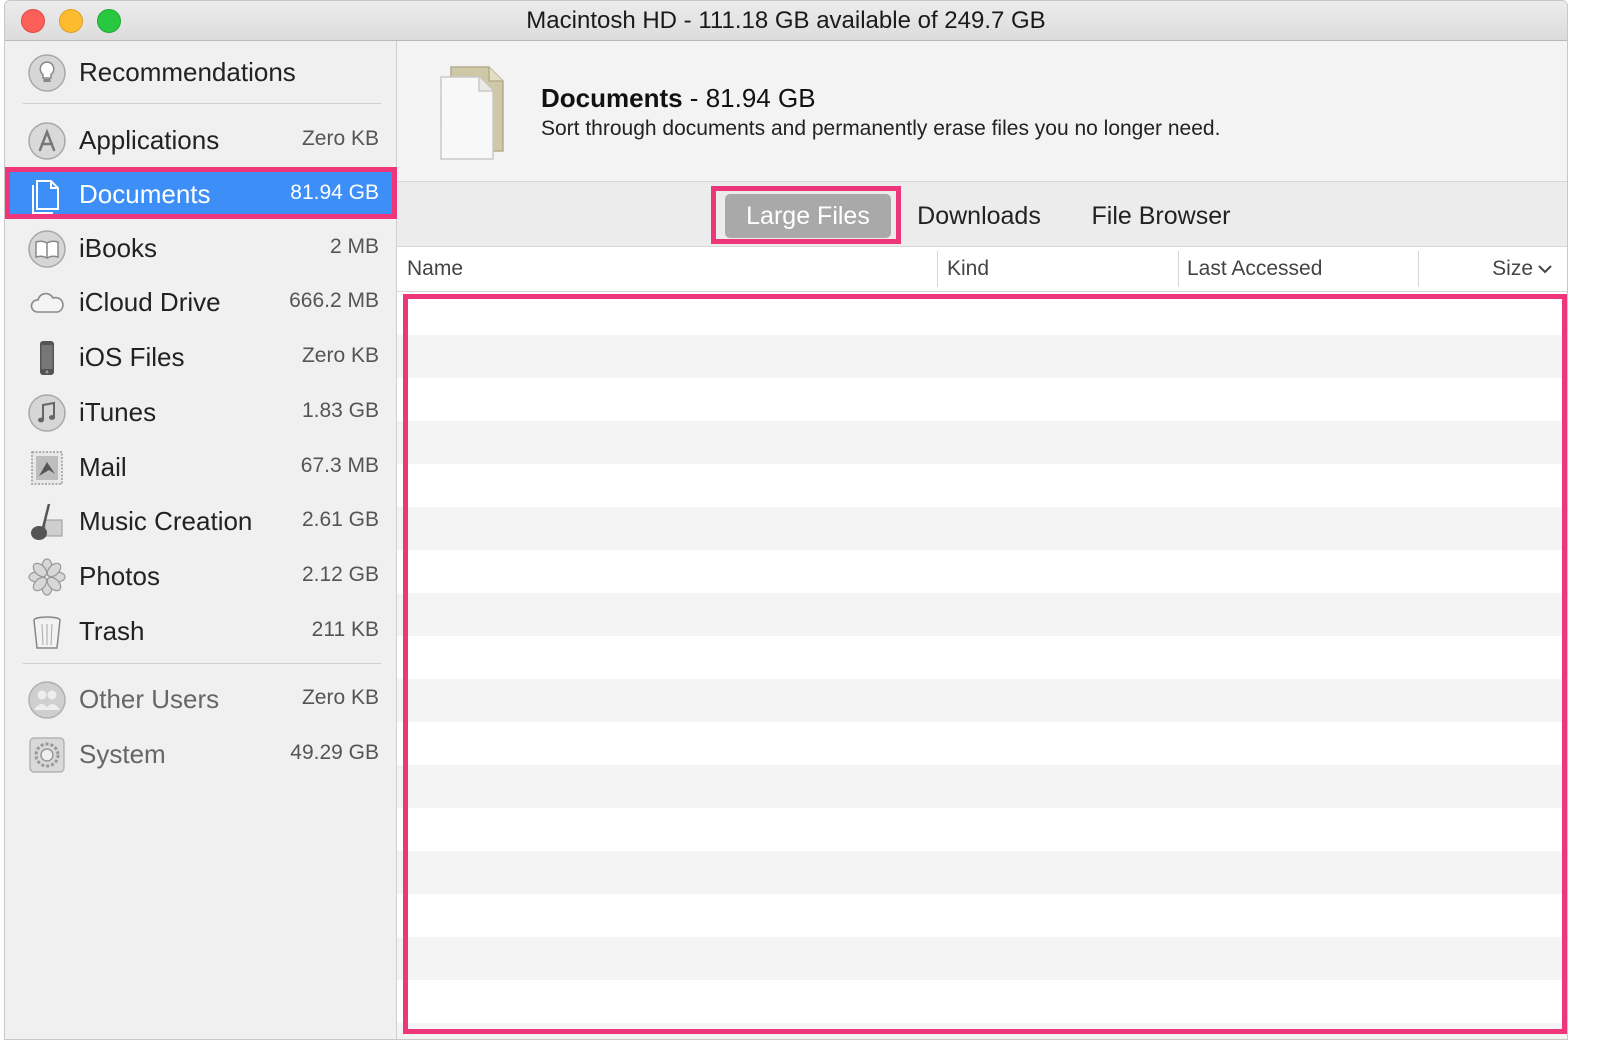 The height and width of the screenshot is (1064, 1604). What do you see at coordinates (47, 700) in the screenshot?
I see `users-icon` at bounding box center [47, 700].